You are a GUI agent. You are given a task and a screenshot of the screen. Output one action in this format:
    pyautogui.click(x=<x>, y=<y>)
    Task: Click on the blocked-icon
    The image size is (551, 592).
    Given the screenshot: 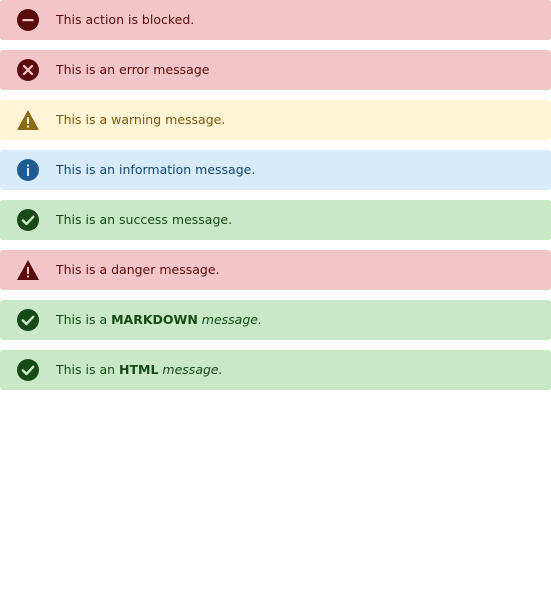 What is the action you would take?
    pyautogui.click(x=28, y=20)
    